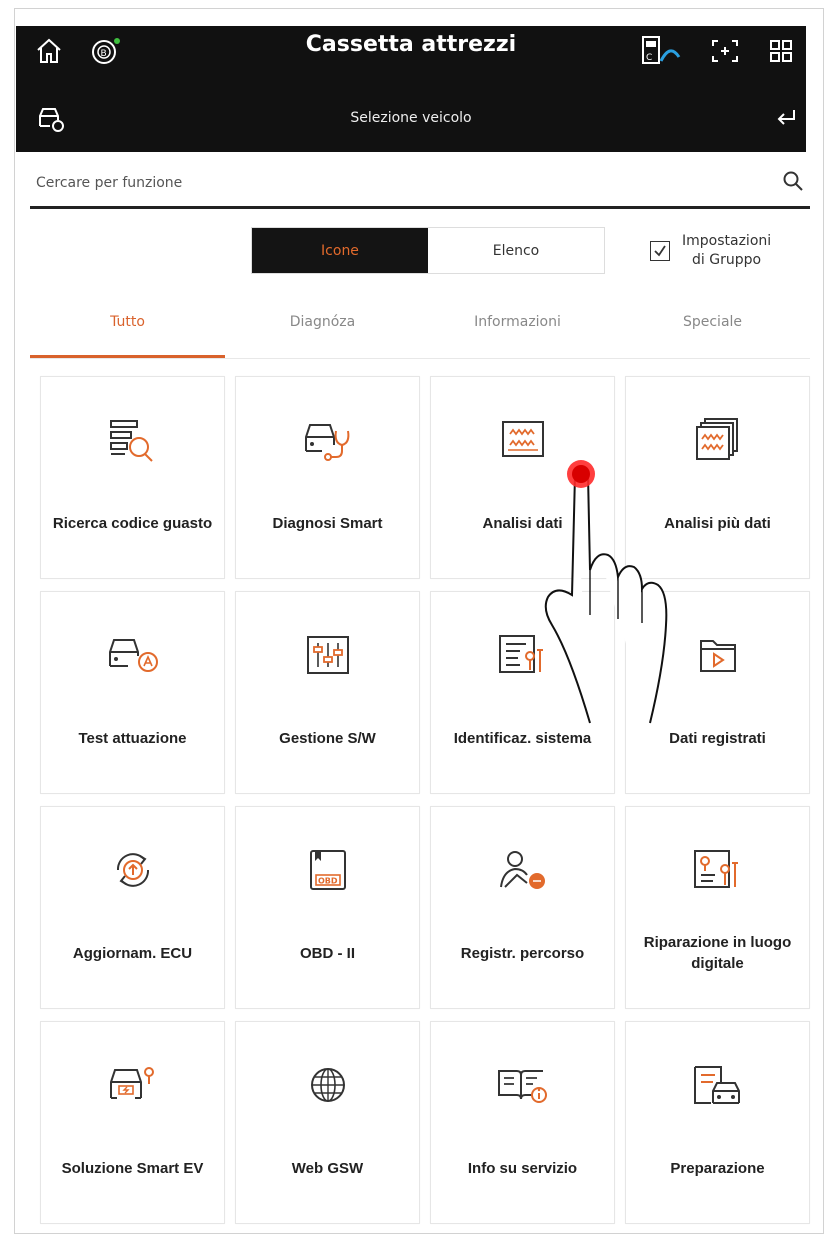  I want to click on ecu-update-icon, so click(132, 870).